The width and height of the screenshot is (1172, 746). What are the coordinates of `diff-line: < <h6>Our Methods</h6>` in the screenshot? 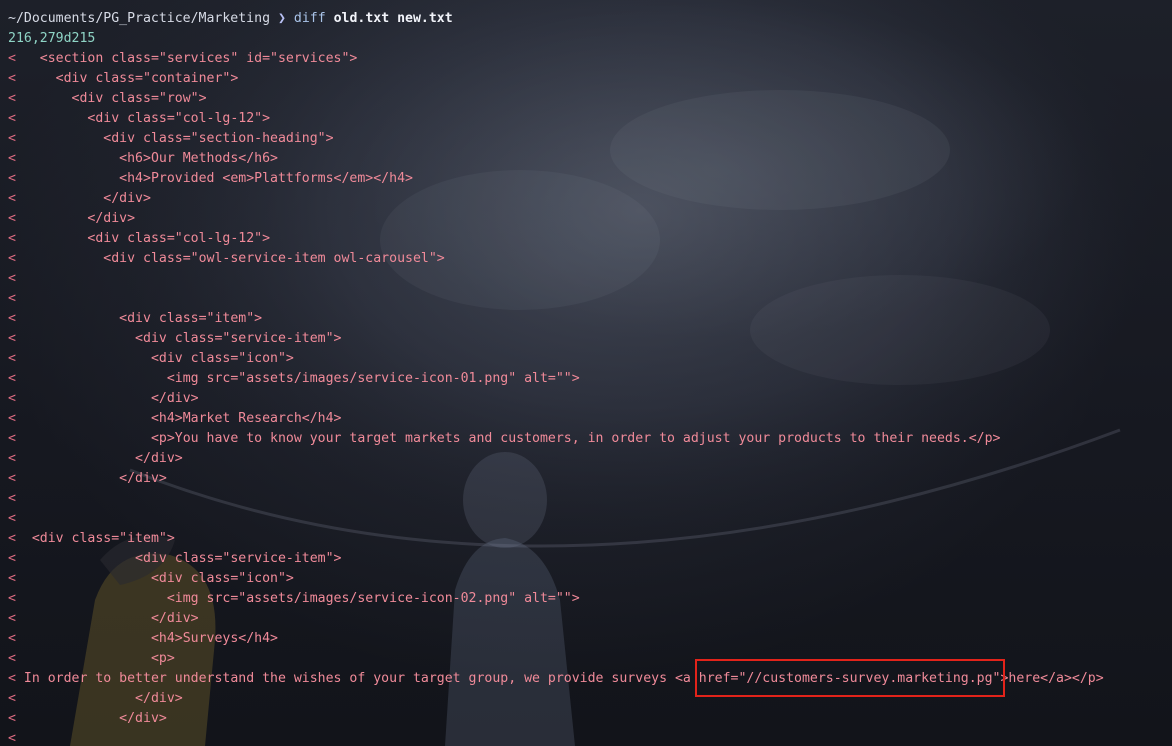 It's located at (590, 159).